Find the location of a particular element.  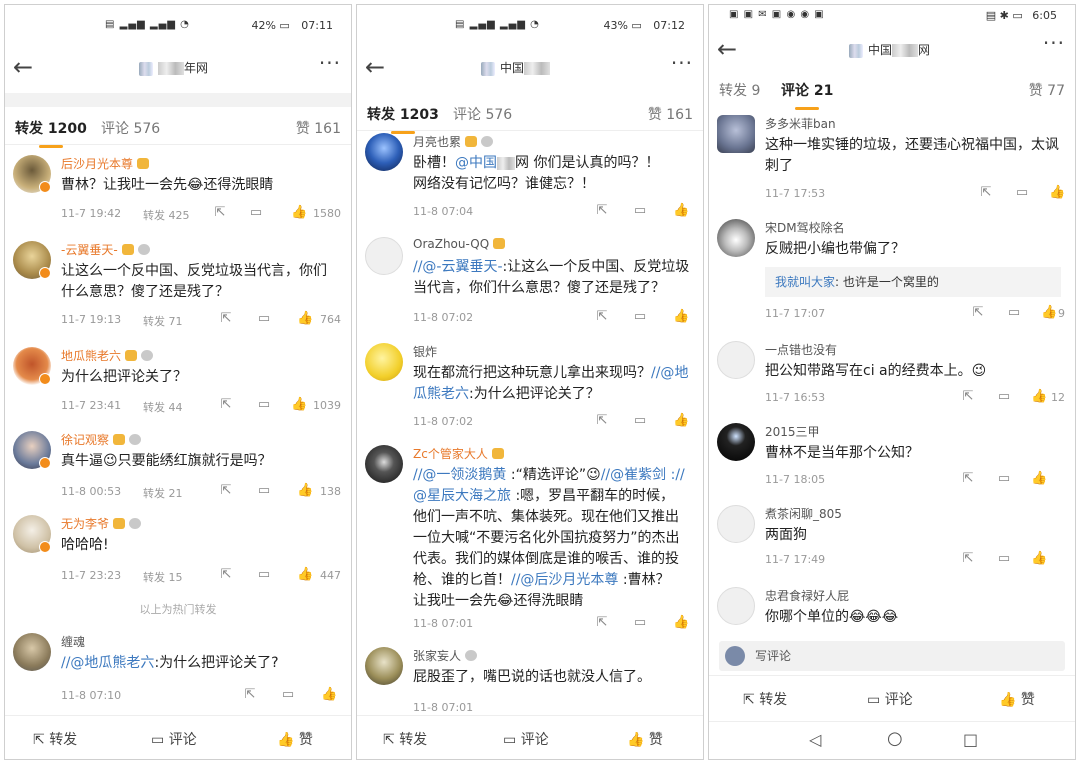

user-name: 无为李爷 is located at coordinates (101, 523).